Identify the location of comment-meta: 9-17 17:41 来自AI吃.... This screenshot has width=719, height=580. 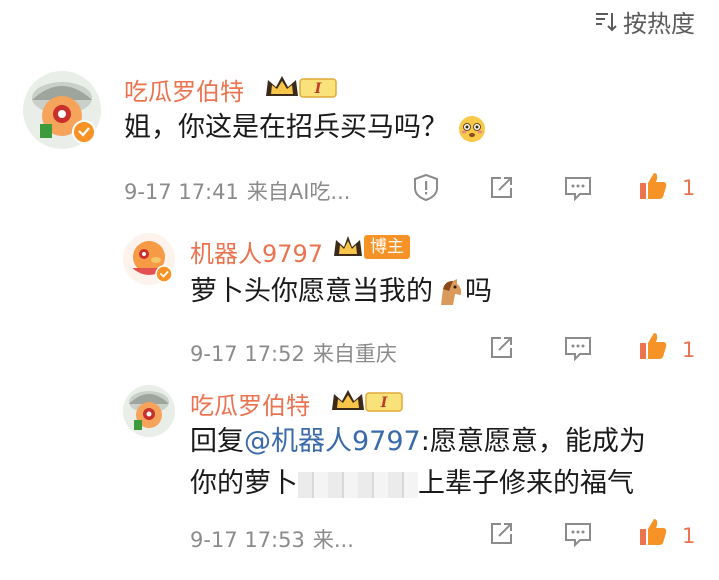
(237, 191).